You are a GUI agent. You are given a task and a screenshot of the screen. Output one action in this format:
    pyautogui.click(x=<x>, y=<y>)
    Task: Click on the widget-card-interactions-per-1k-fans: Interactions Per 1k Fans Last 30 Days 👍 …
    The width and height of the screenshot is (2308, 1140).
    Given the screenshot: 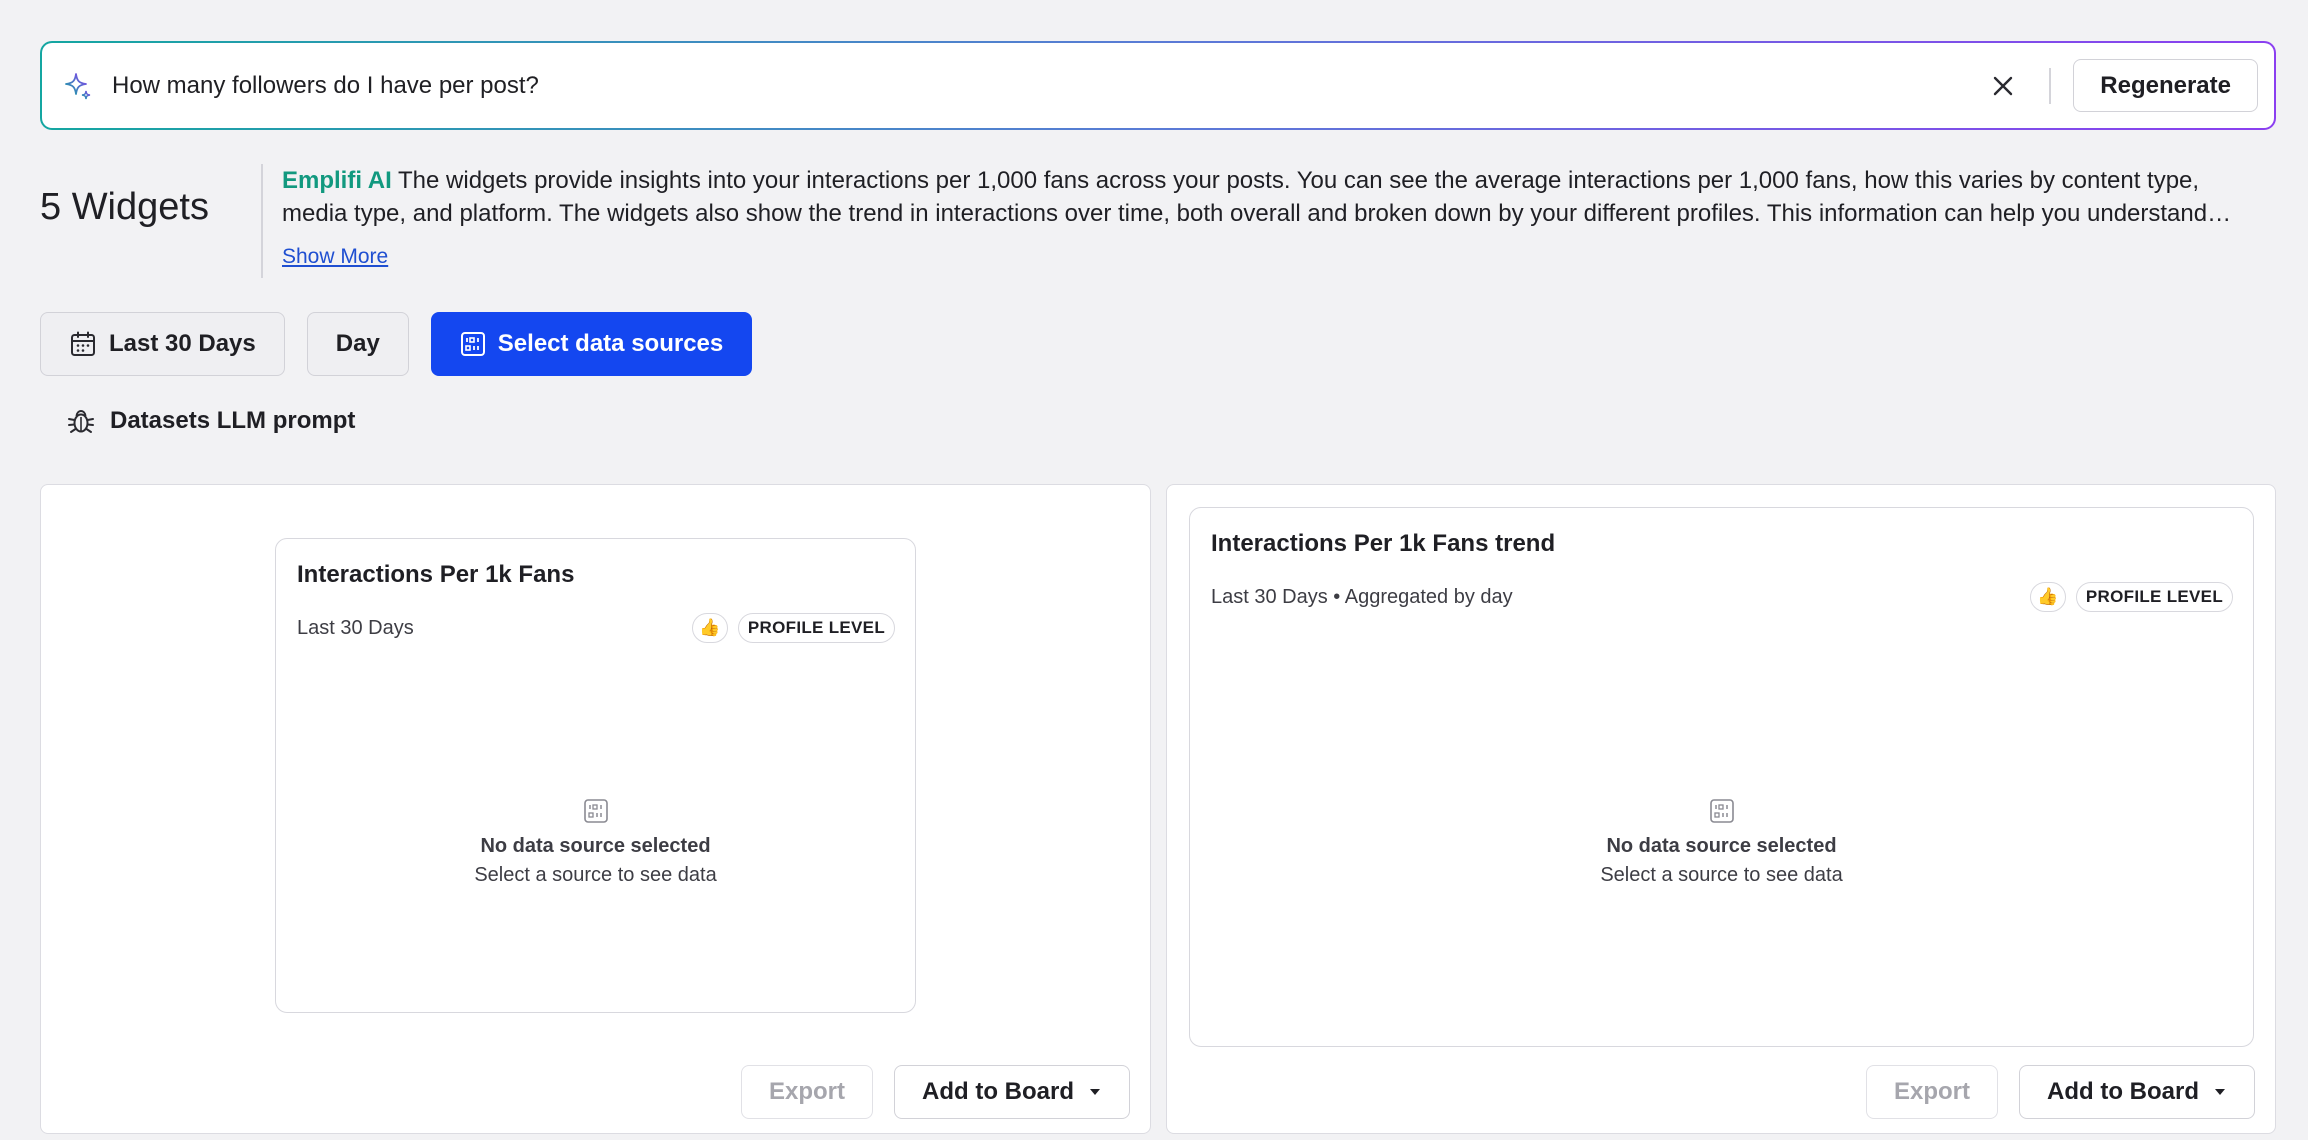 What is the action you would take?
    pyautogui.click(x=595, y=775)
    